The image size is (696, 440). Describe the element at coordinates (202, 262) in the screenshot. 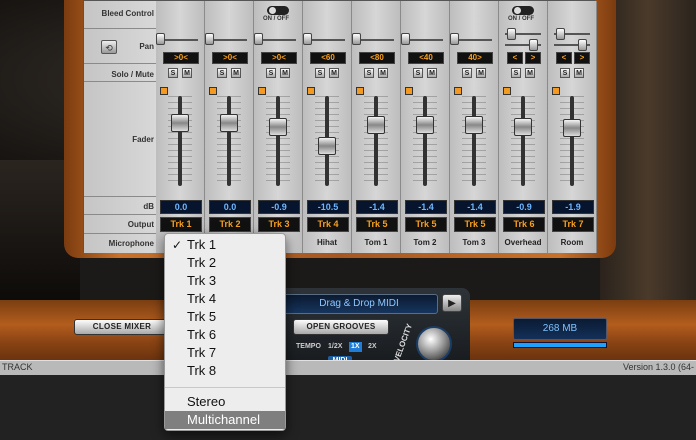

I see `menu-item-label: Trk 2` at that location.